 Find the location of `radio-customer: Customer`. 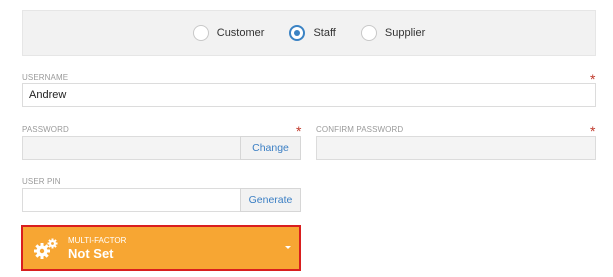

radio-customer: Customer is located at coordinates (228, 33).